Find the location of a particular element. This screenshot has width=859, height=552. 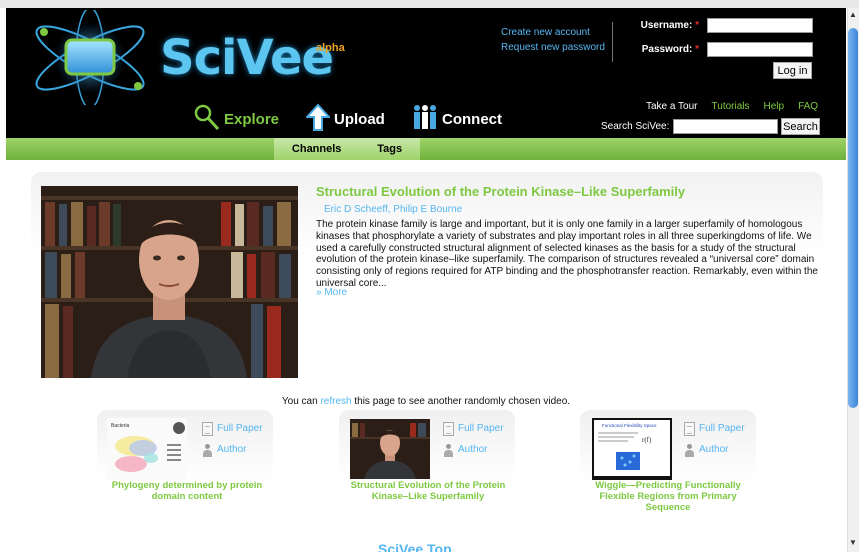

people-icon is located at coordinates (424, 119).